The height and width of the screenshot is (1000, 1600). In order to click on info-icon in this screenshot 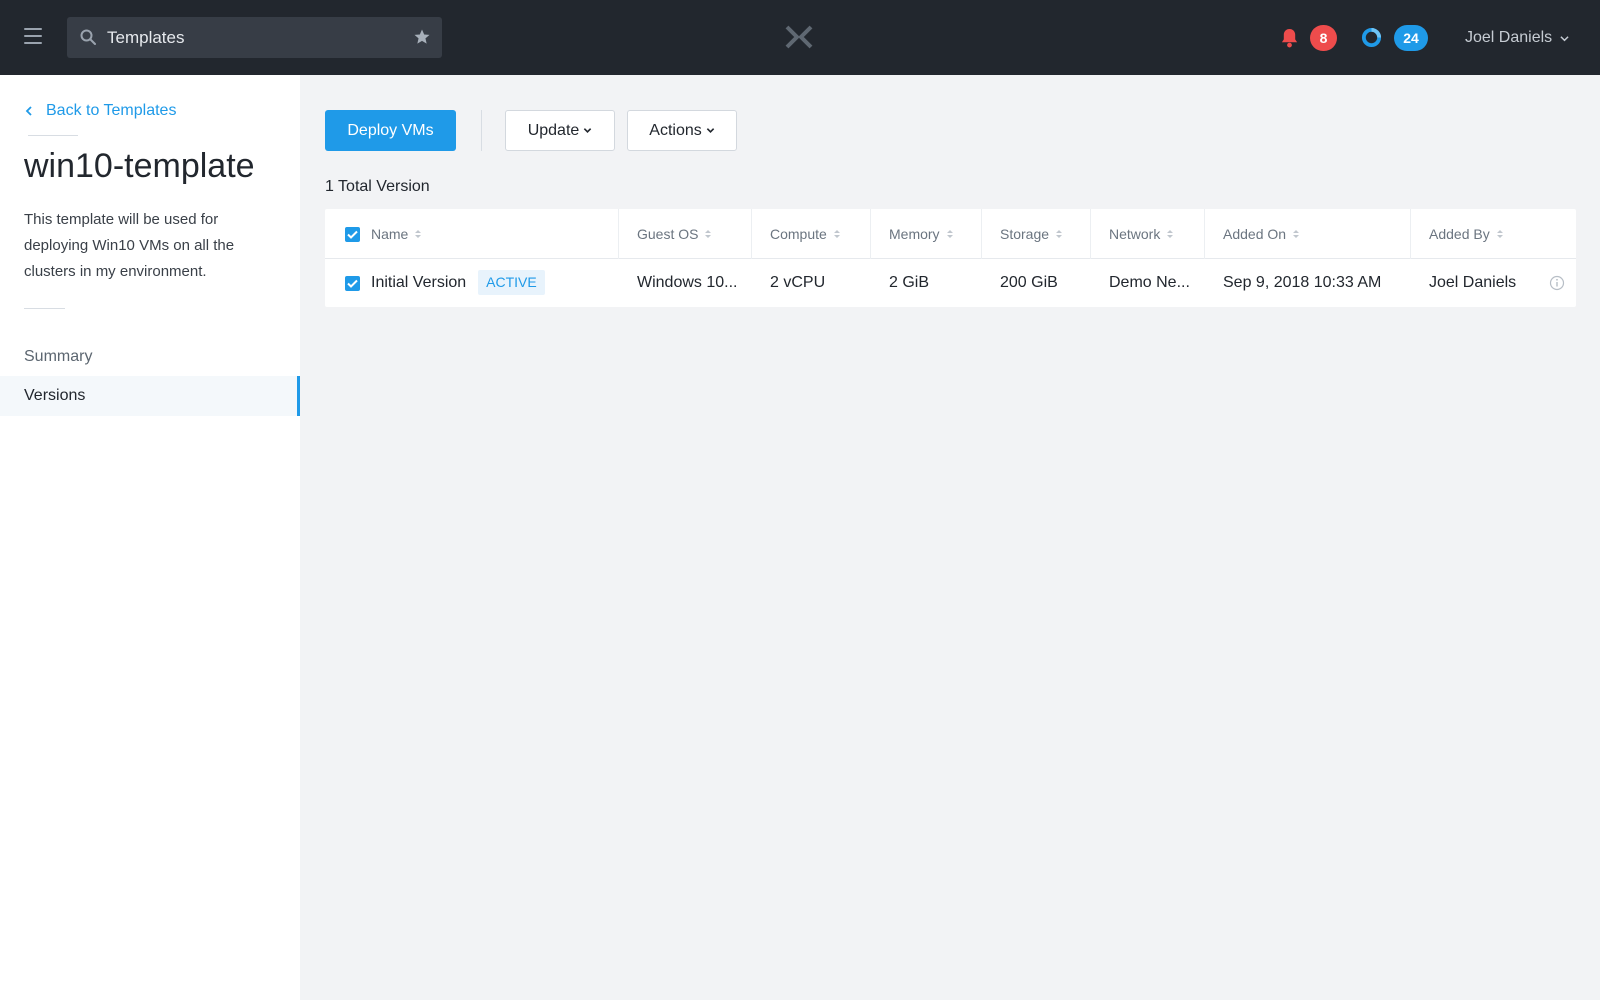, I will do `click(1557, 283)`.